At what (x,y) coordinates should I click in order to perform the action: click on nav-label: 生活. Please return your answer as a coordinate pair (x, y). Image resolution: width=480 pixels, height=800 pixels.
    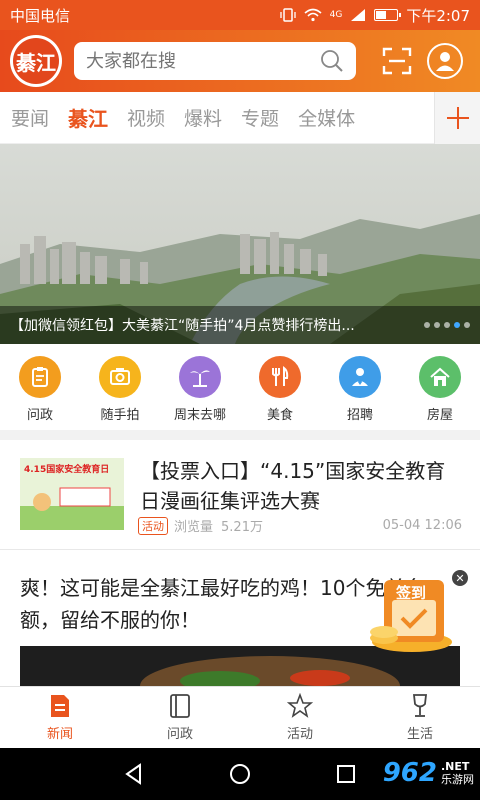
    Looking at the image, I should click on (419, 734).